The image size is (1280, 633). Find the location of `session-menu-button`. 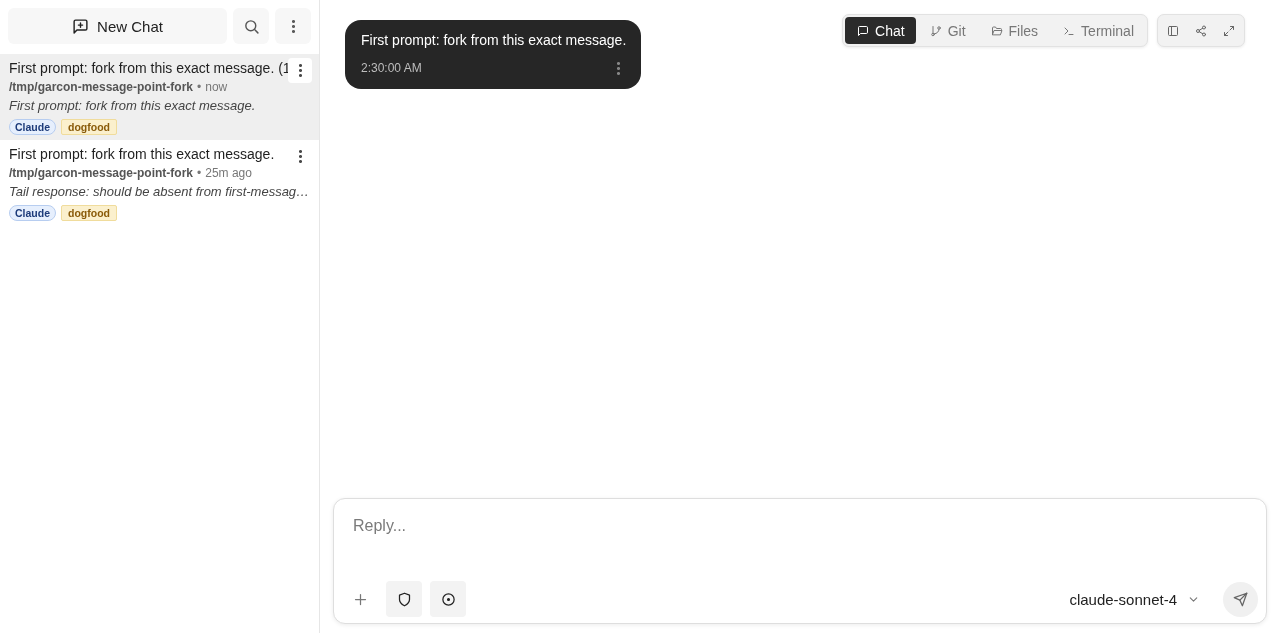

session-menu-button is located at coordinates (300, 70).